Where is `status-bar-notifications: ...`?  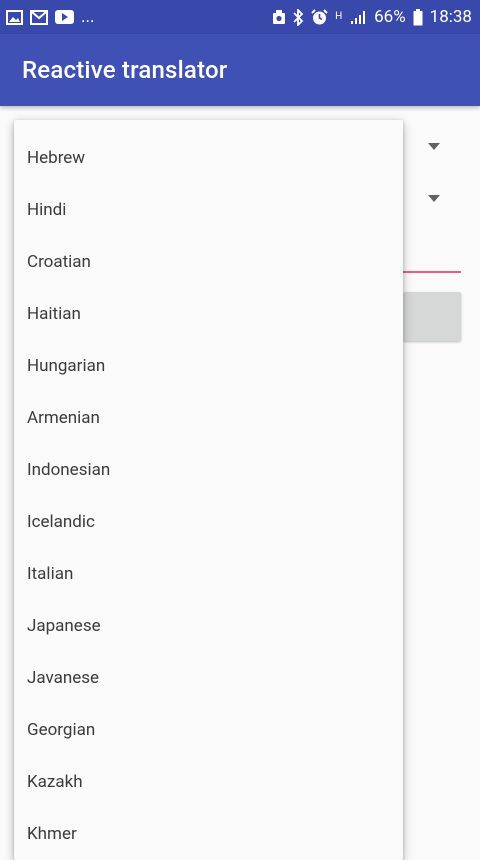 status-bar-notifications: ... is located at coordinates (50, 17).